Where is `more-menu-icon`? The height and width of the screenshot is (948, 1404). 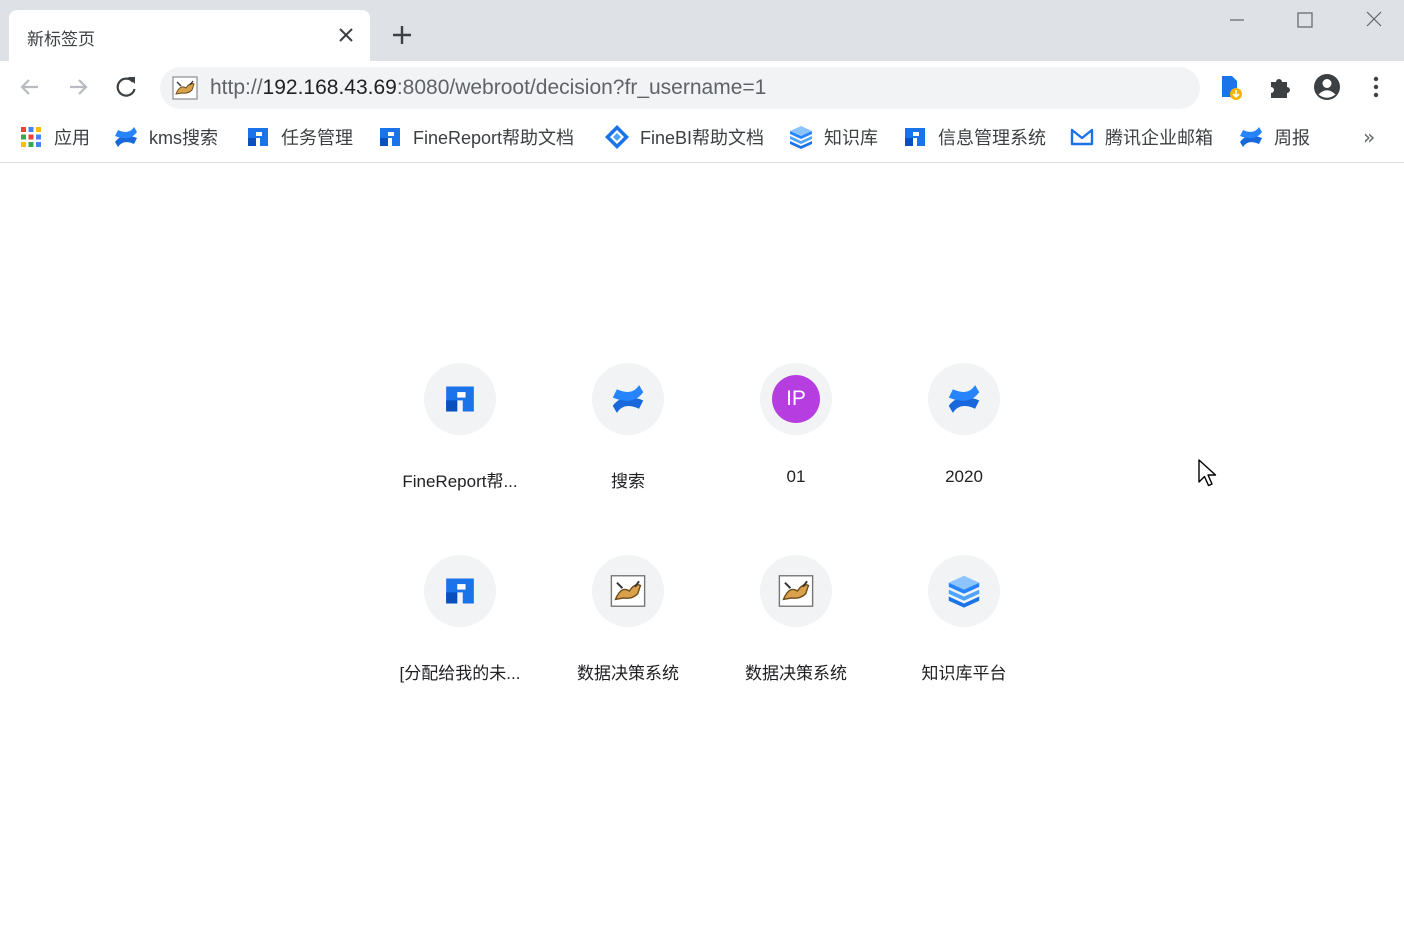
more-menu-icon is located at coordinates (1376, 87).